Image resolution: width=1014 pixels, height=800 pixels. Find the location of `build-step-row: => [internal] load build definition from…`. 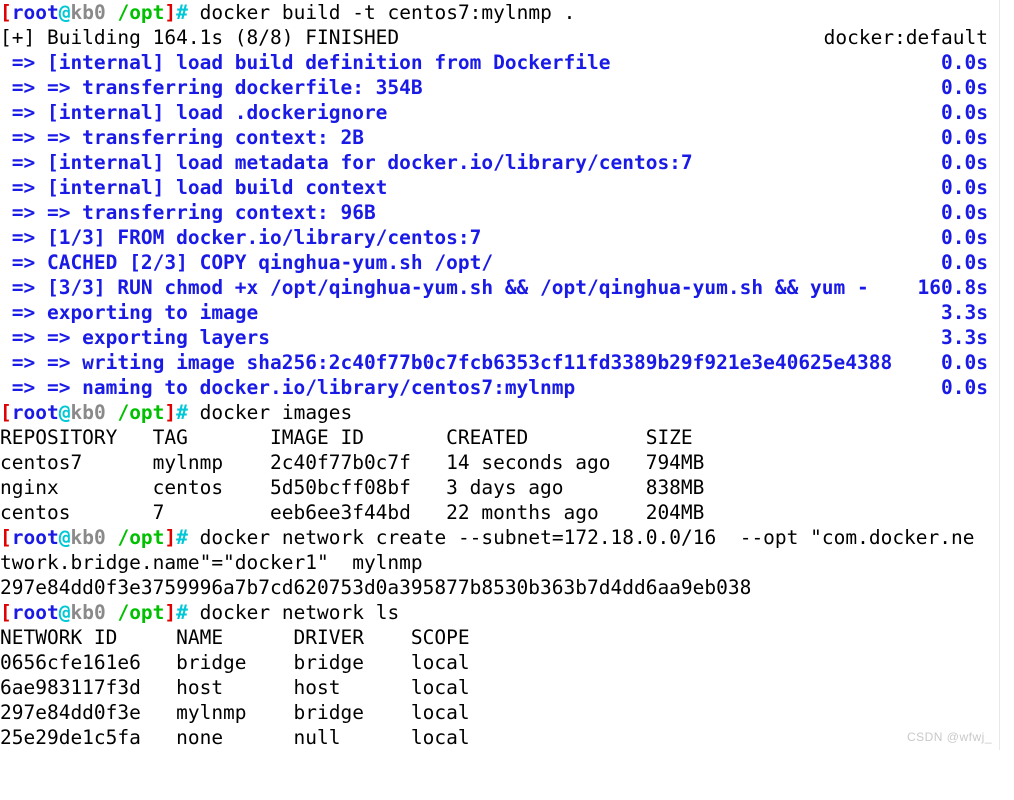

build-step-row: => [internal] load build definition from… is located at coordinates (500, 62).